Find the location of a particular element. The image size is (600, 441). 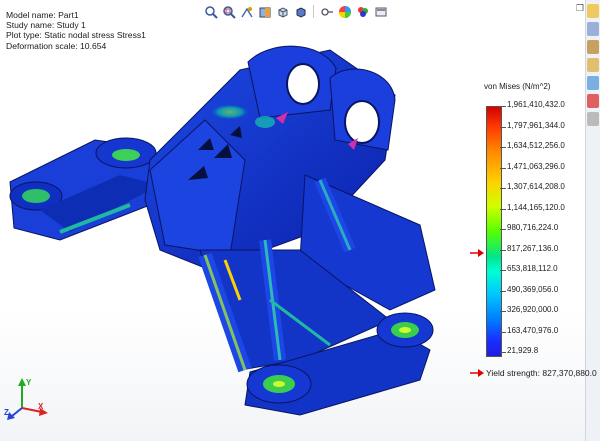

model-name: Model name: Part1 is located at coordinates (42, 15).